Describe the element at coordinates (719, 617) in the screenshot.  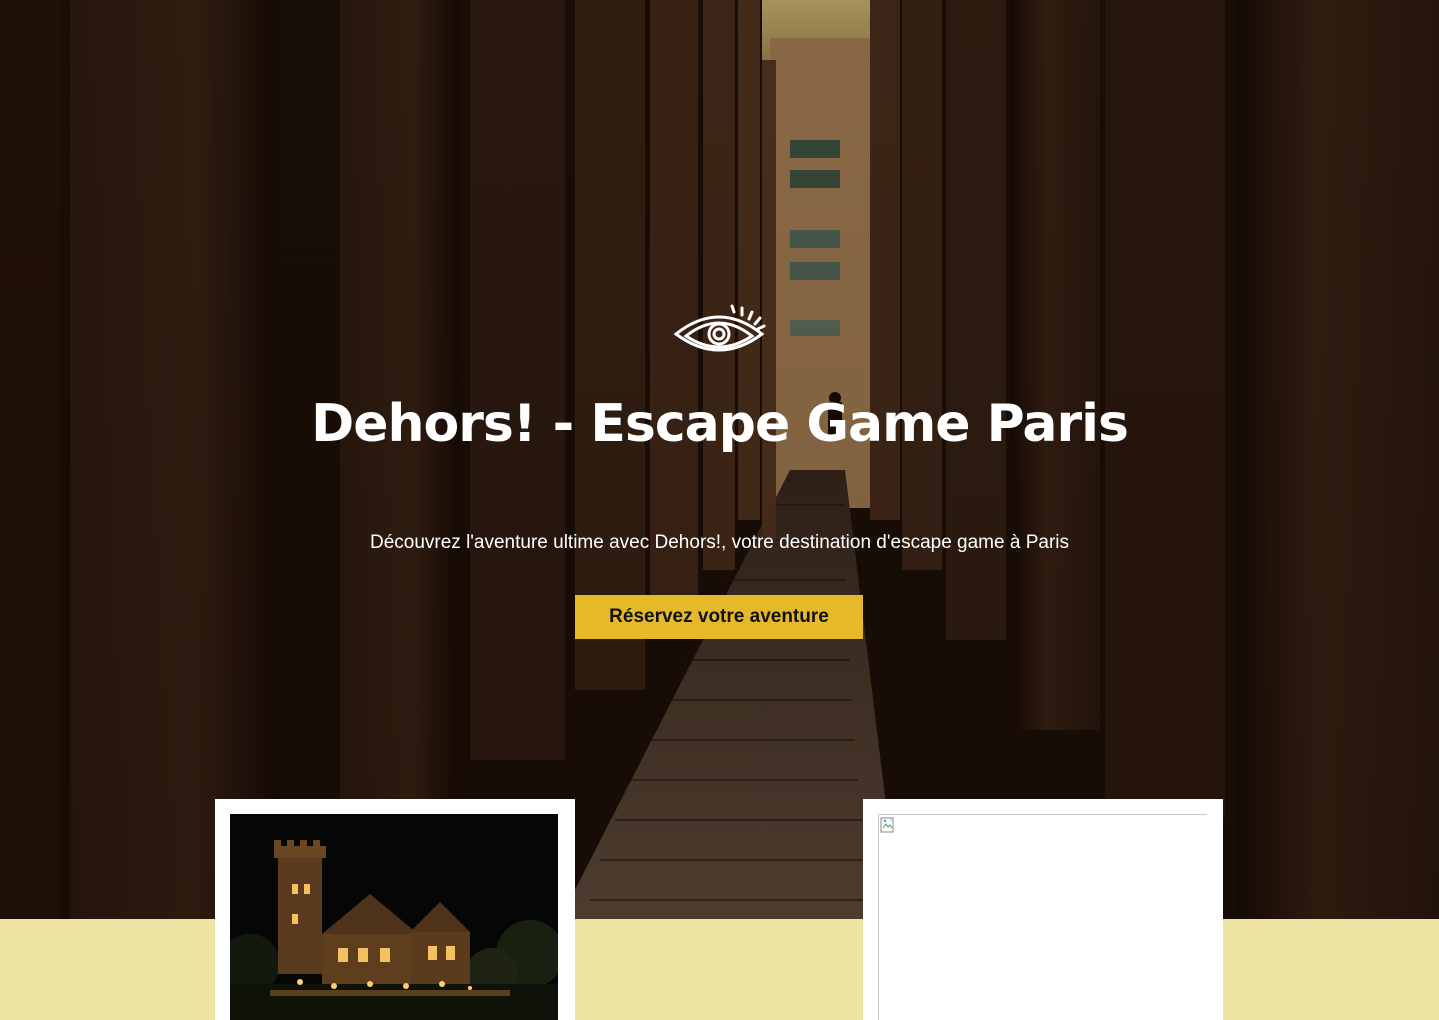
I see `book-adventure-button: Réservez votre aventure` at that location.